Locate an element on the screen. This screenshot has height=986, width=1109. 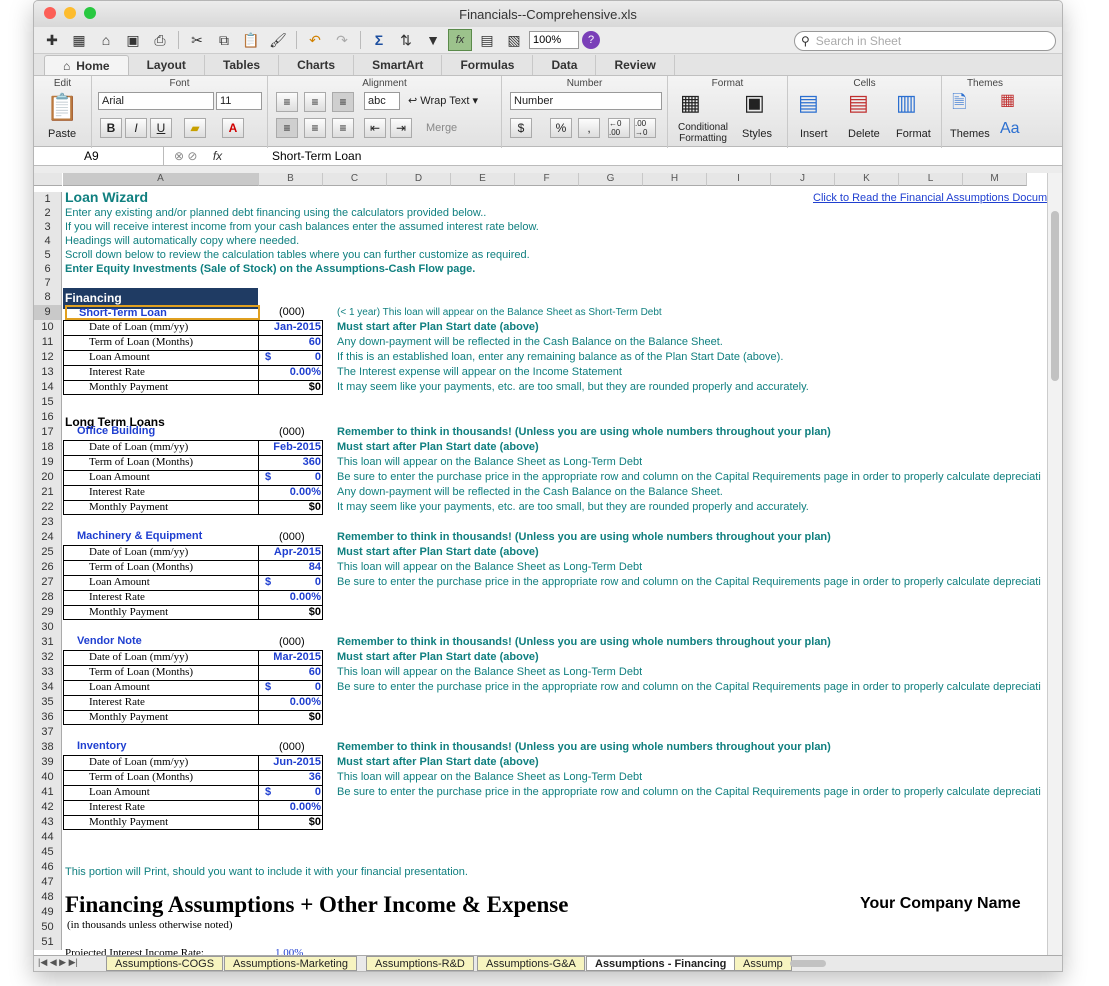
row-header: 26 is located at coordinates (48, 567).